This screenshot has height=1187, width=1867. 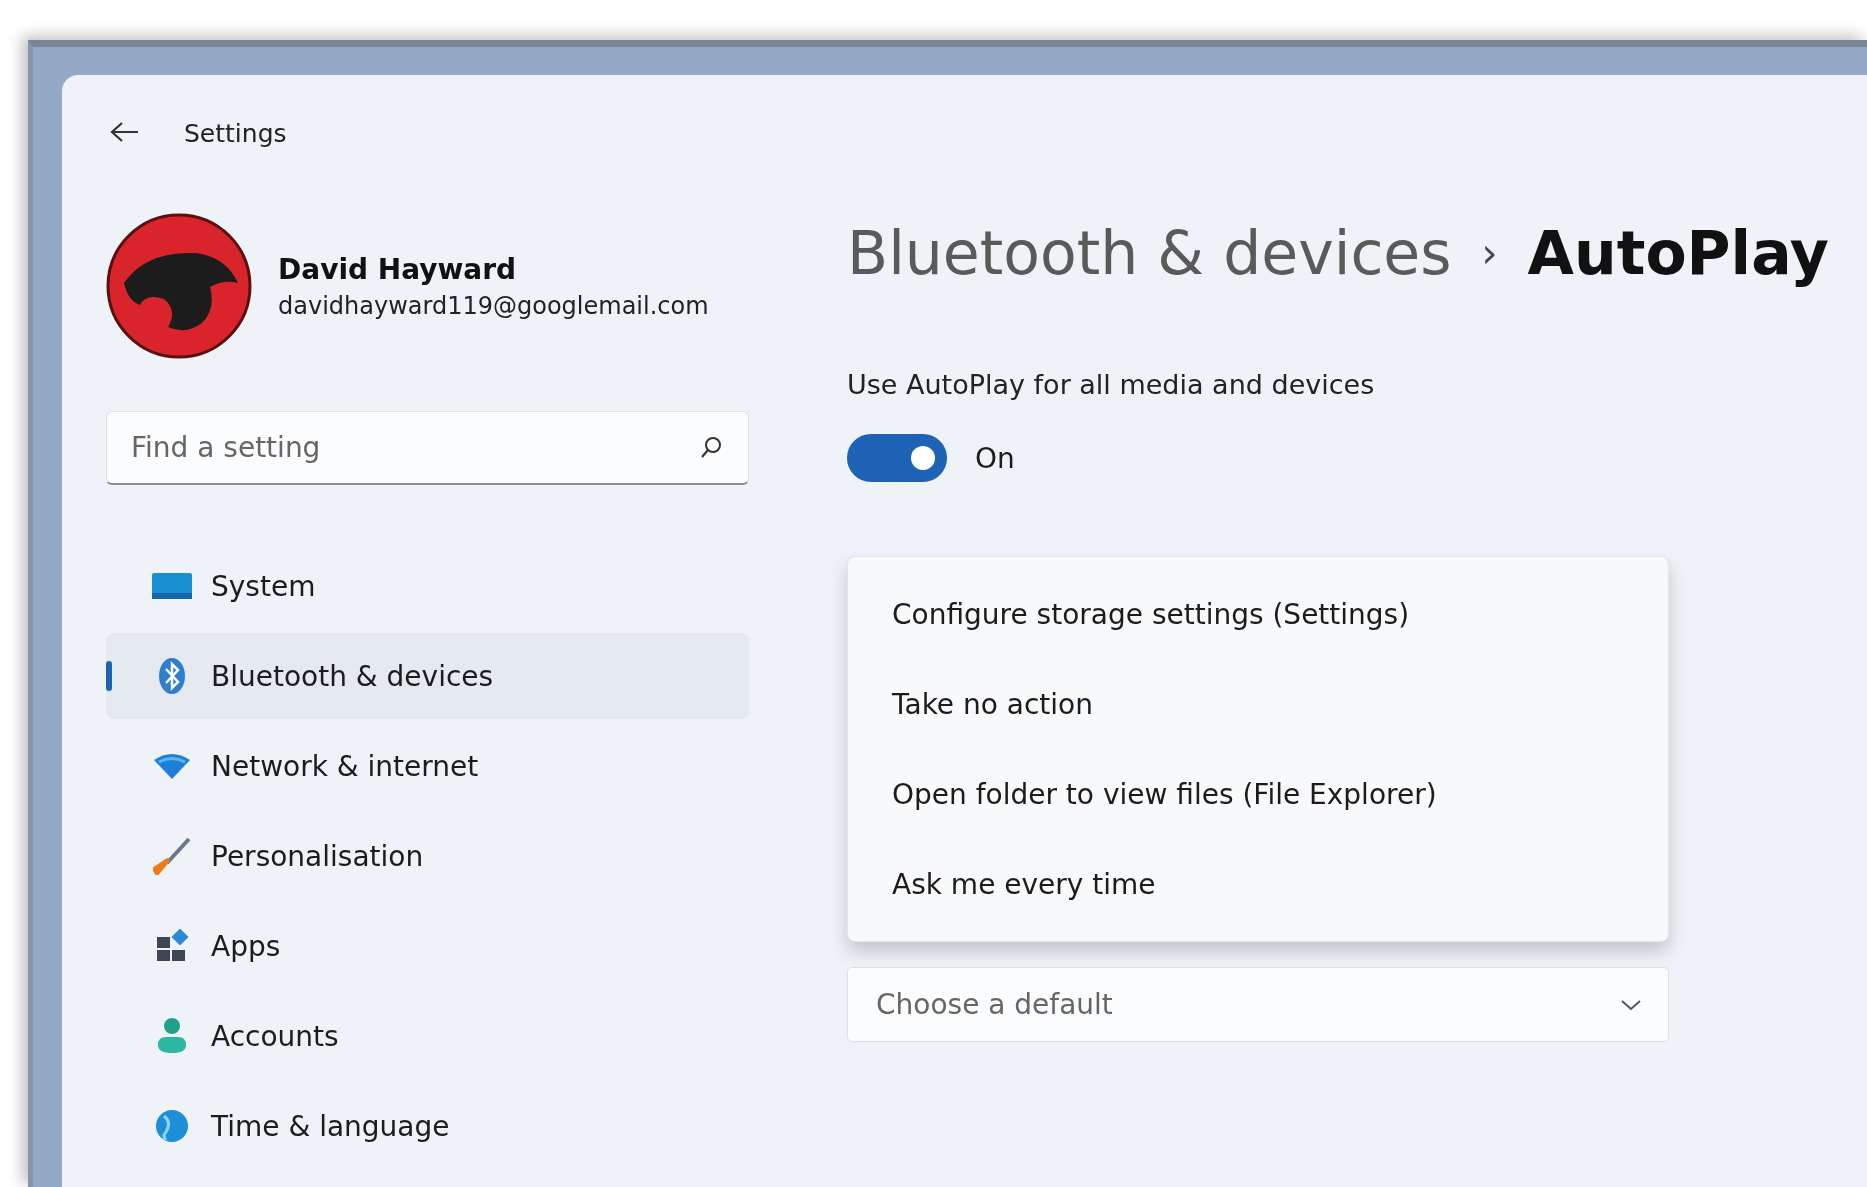 What do you see at coordinates (1149, 253) in the screenshot?
I see `breadcrumb-parent: Bluetooth & devices` at bounding box center [1149, 253].